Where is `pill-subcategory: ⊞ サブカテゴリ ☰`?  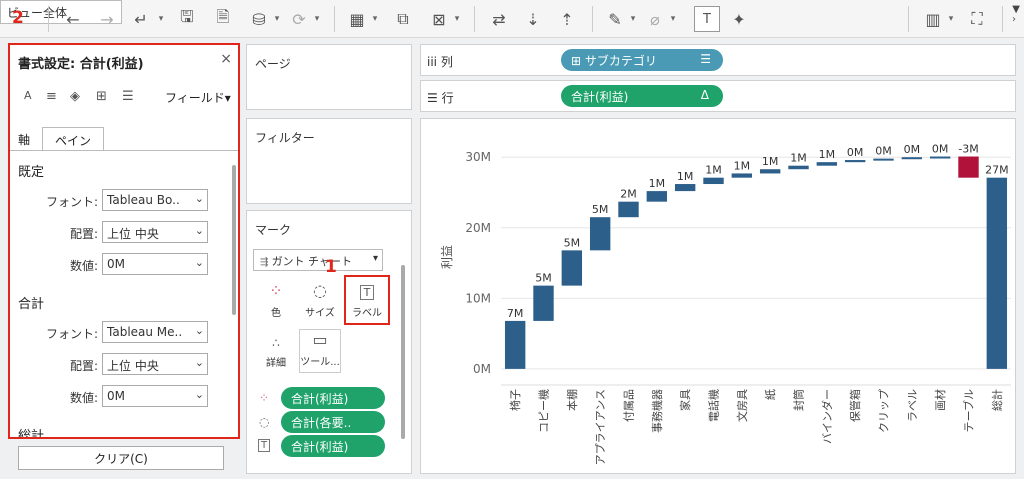
pill-subcategory: ⊞ サブカテゴリ ☰ is located at coordinates (642, 60).